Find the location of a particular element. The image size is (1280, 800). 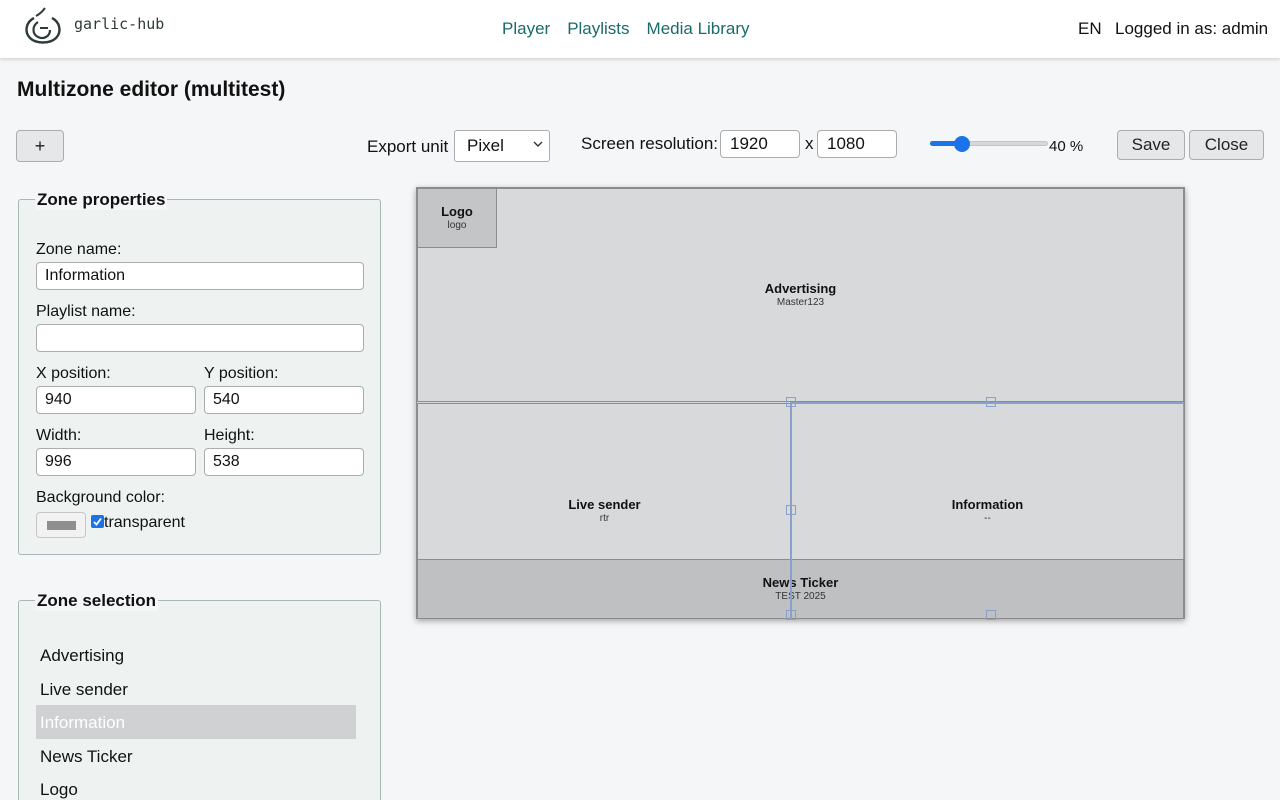

resolution-width-input: 1920 is located at coordinates (760, 144).